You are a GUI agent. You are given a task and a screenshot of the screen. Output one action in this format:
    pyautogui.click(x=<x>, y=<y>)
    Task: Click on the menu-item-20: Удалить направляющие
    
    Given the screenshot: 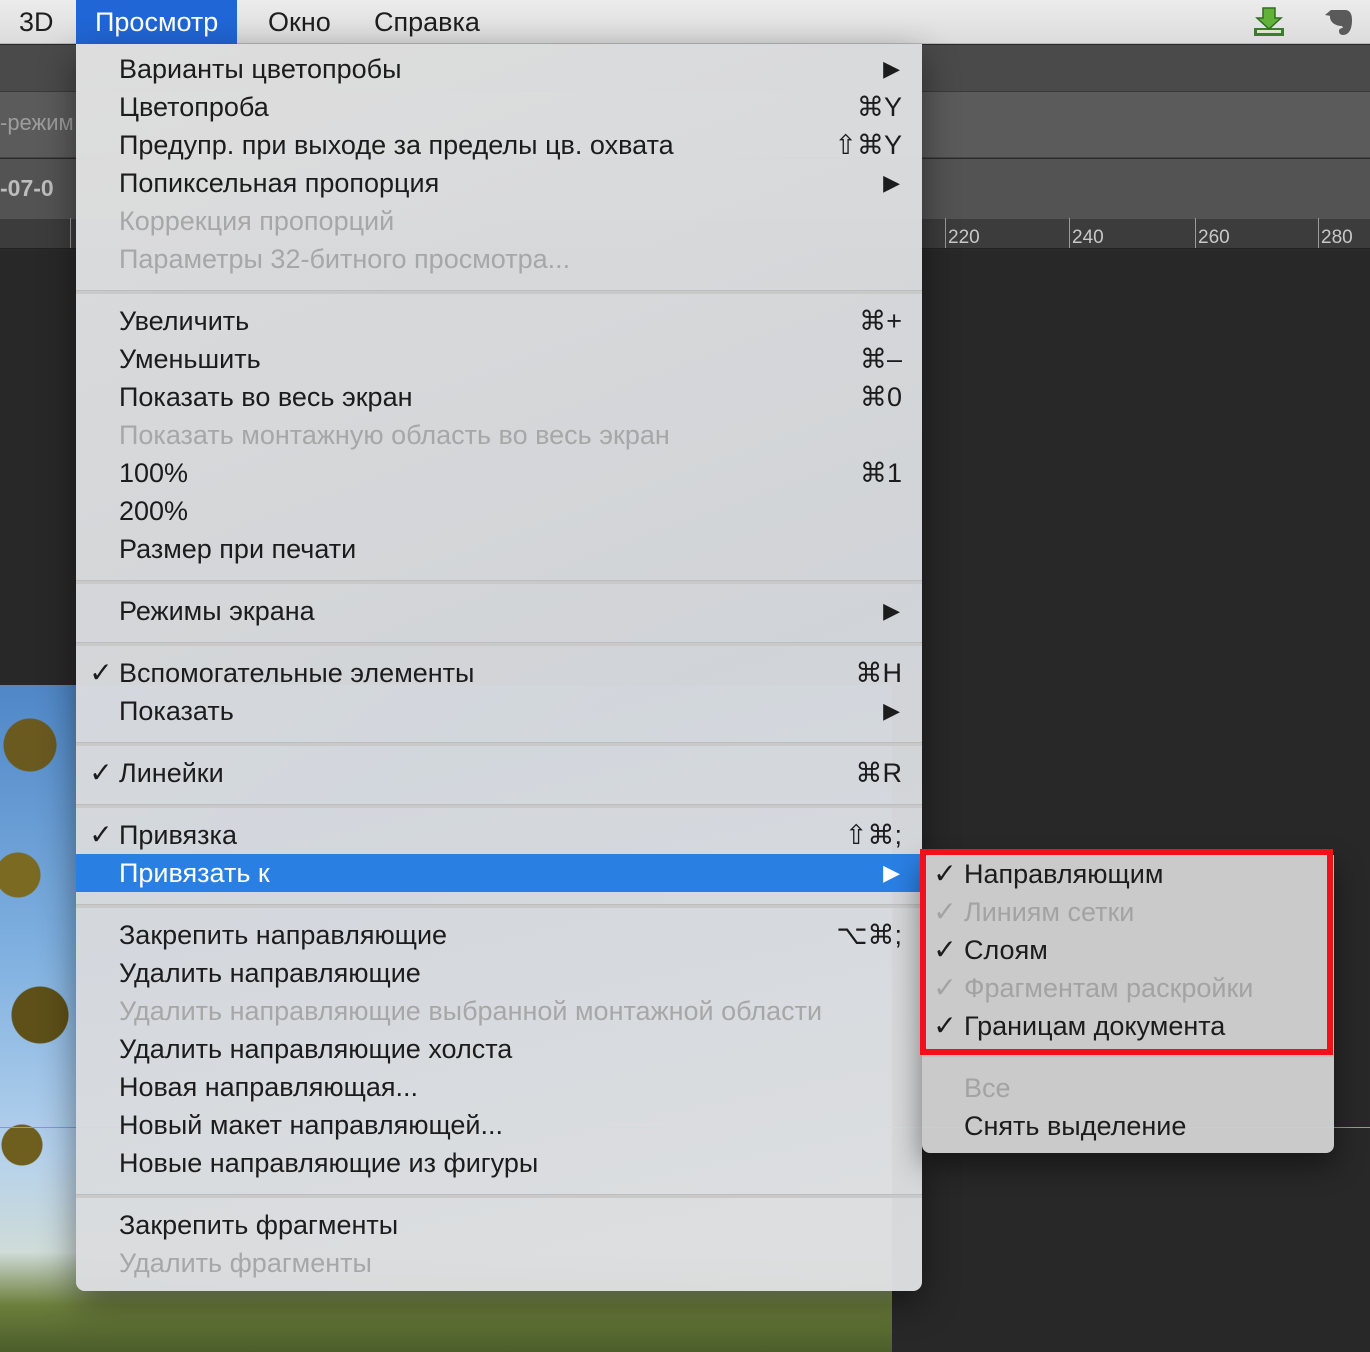 What is the action you would take?
    pyautogui.click(x=499, y=973)
    